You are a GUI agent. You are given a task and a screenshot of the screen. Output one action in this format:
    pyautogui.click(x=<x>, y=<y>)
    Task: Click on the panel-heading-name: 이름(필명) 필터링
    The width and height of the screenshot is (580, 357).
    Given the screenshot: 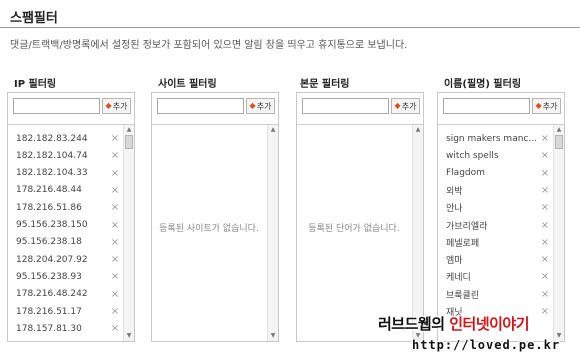 What is the action you would take?
    pyautogui.click(x=483, y=84)
    